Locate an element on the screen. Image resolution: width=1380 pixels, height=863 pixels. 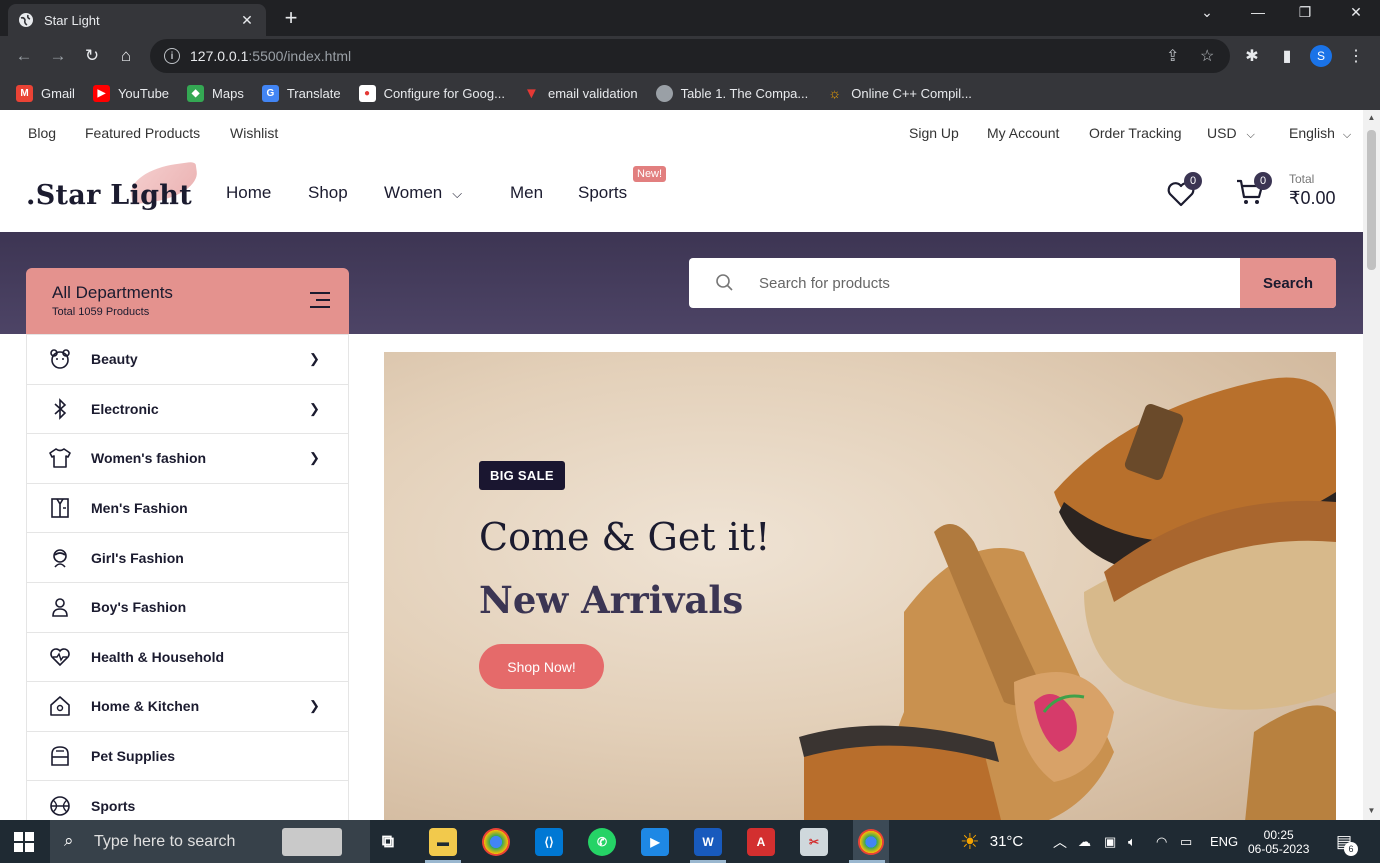
whatsapp-icon: ✆ is located at coordinates (602, 842).